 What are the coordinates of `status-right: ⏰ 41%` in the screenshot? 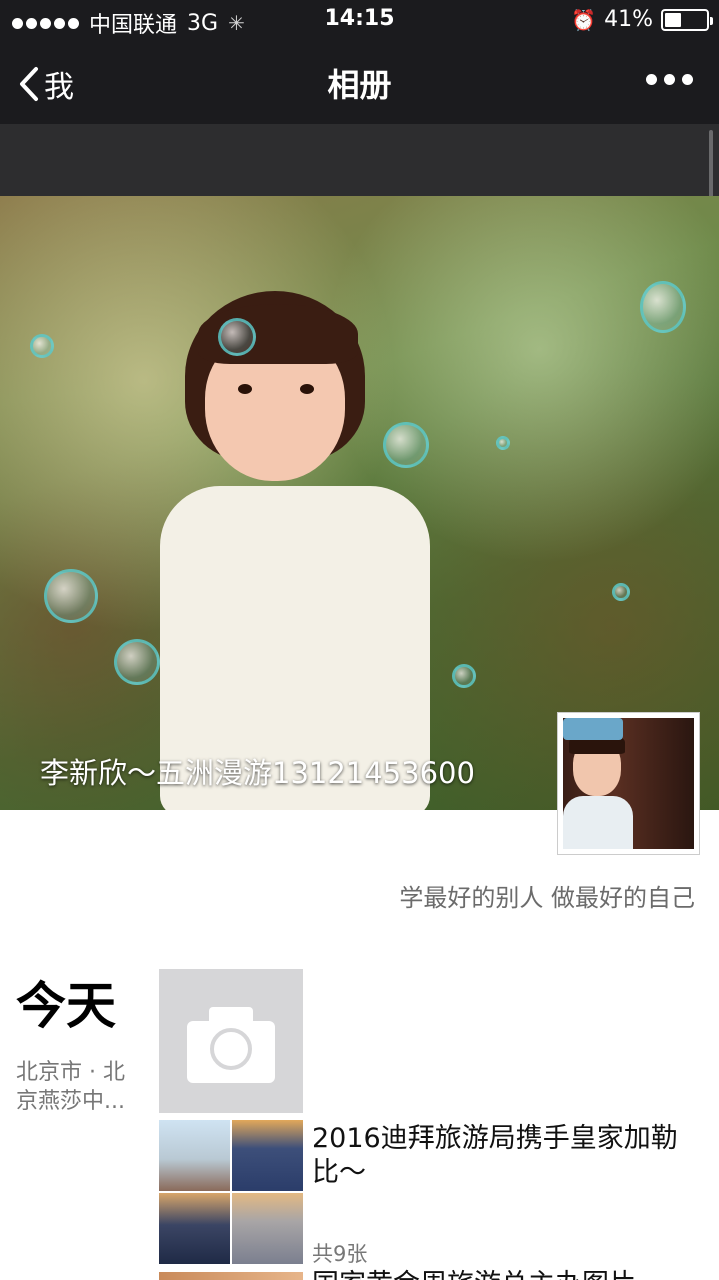 It's located at (642, 19).